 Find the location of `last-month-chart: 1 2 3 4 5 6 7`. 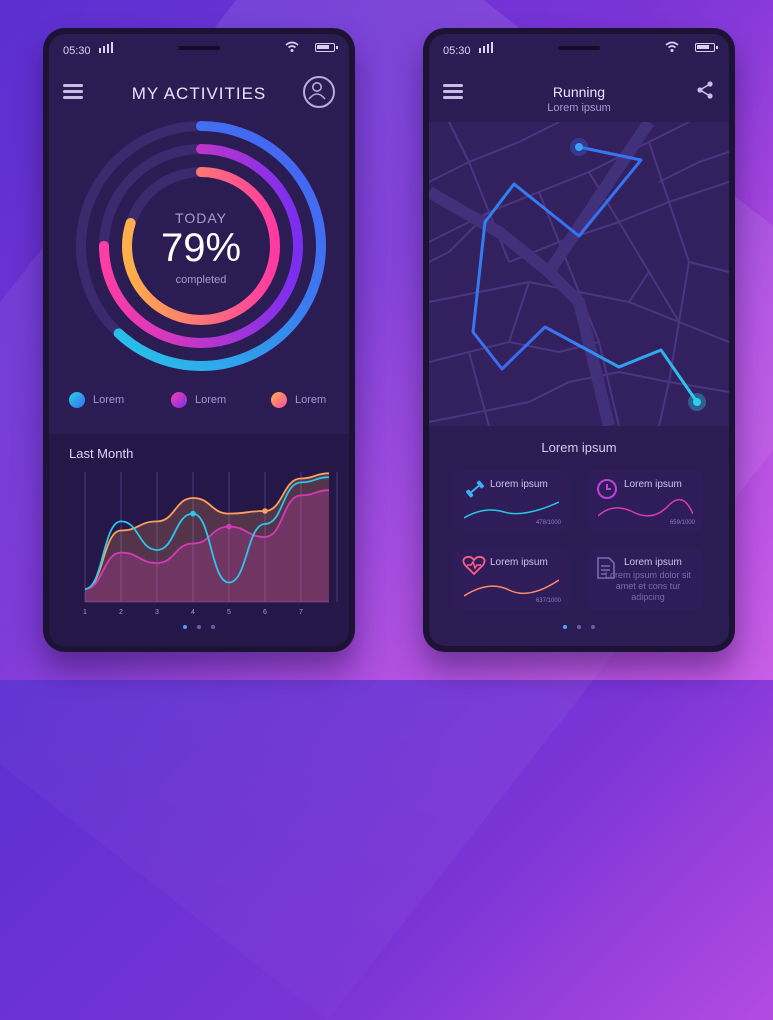

last-month-chart: 1 2 3 4 5 6 7 is located at coordinates (210, 544).